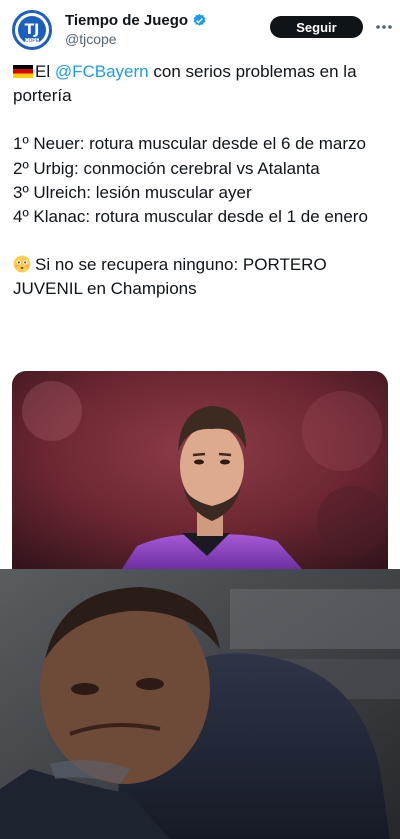  I want to click on headline-prefix: El, so click(45, 71).